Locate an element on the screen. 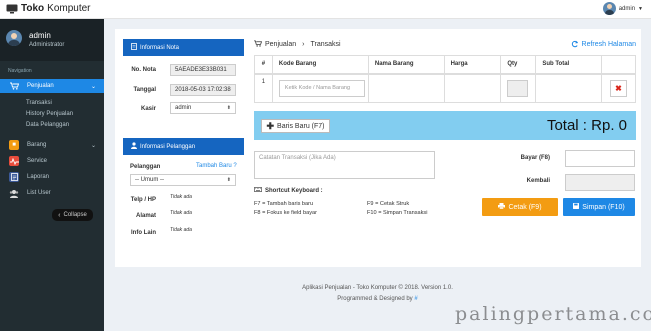 The image size is (651, 331). qty-cell is located at coordinates (518, 88).